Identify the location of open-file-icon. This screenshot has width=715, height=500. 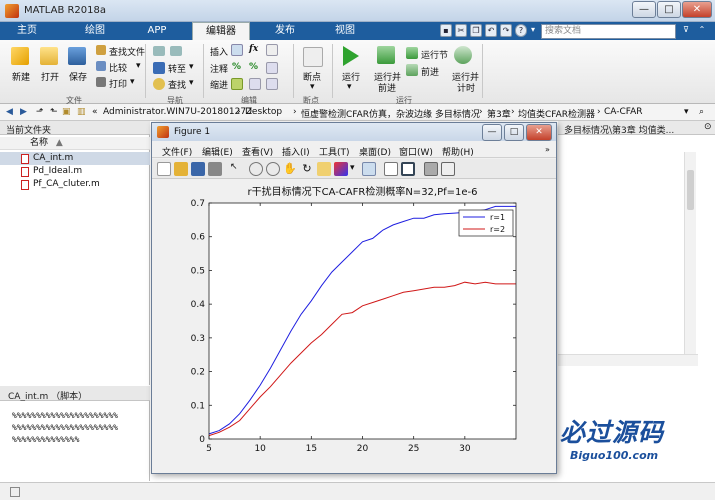
(181, 169).